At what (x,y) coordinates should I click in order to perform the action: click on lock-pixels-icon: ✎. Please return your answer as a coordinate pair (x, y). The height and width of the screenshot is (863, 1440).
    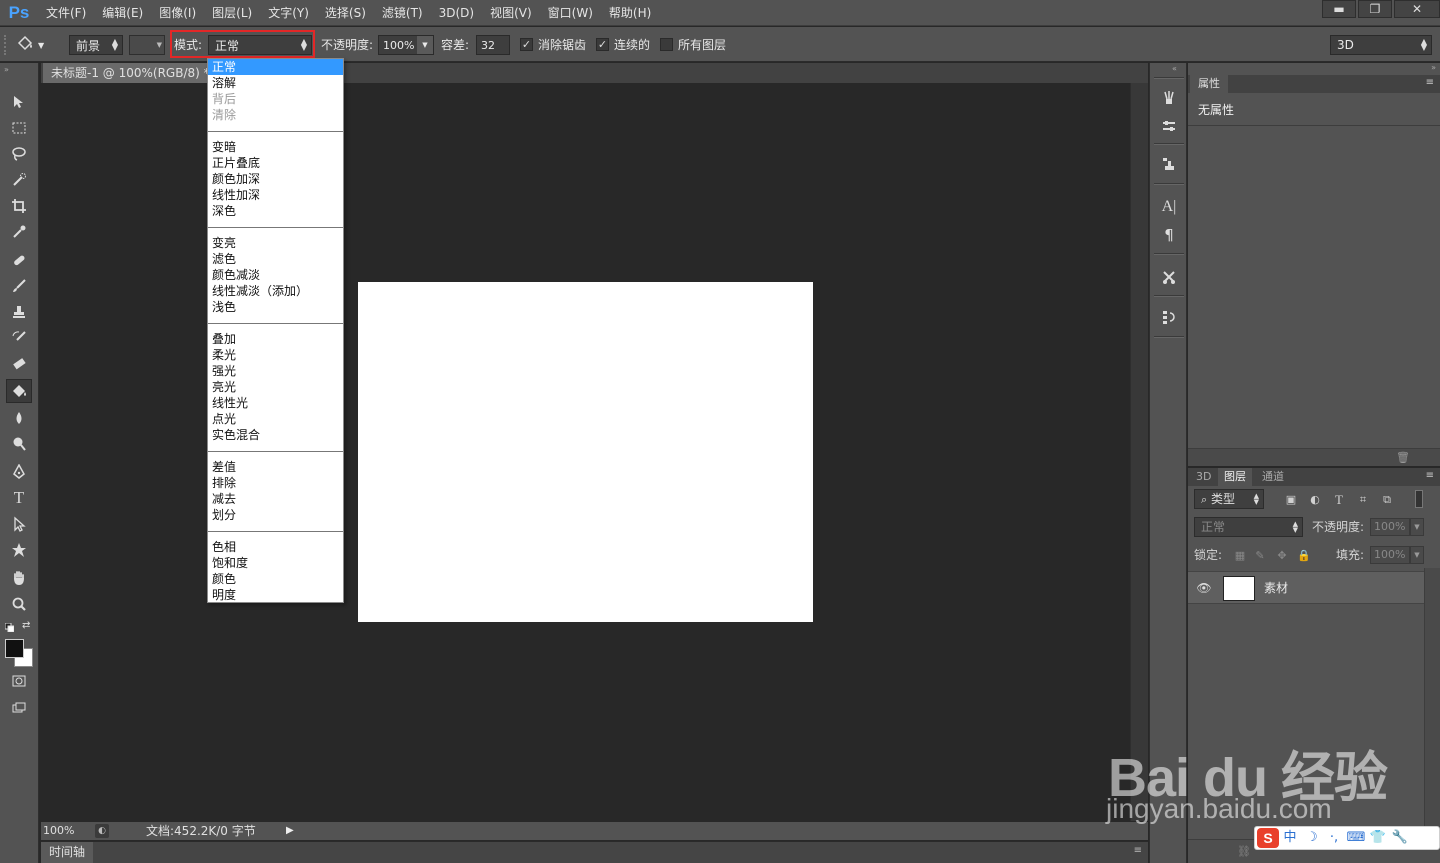
    Looking at the image, I should click on (1260, 556).